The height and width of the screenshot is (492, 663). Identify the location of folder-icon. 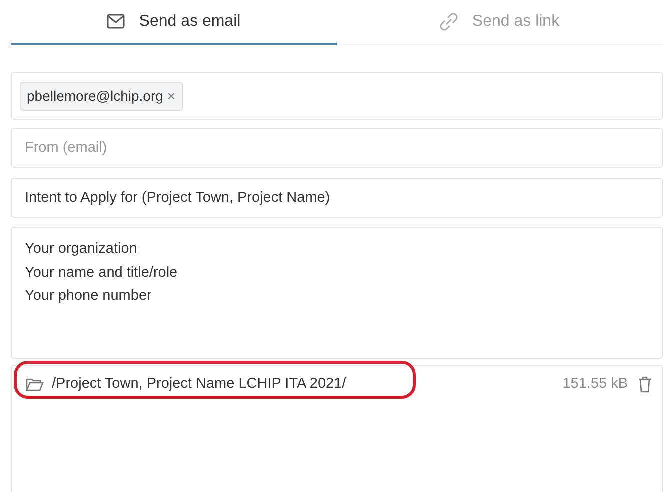
(35, 385).